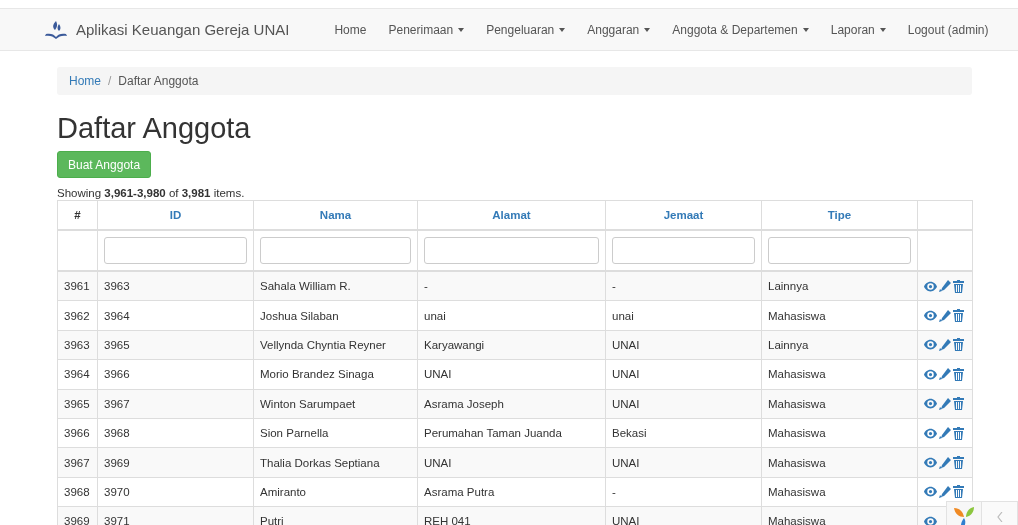 The image size is (1018, 525). Describe the element at coordinates (56, 29) in the screenshot. I see `church-logo-icon` at that location.